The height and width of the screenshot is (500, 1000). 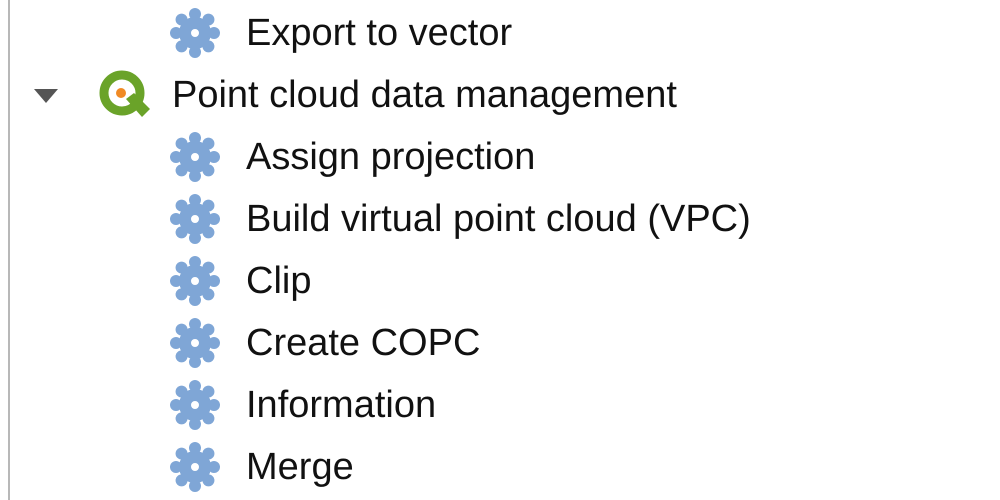 I want to click on tree-item: Clip, so click(x=505, y=281).